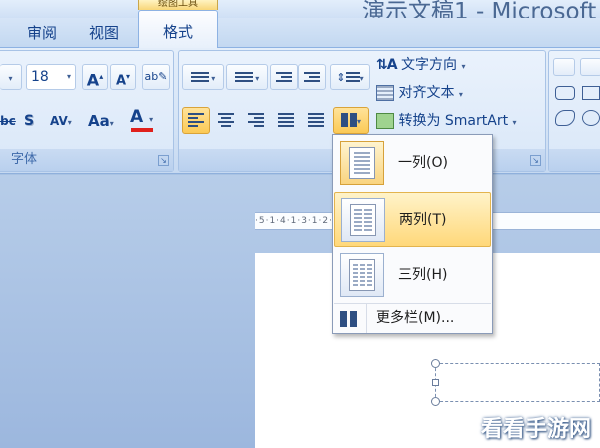  Describe the element at coordinates (156, 77) in the screenshot. I see `clear-format-icon: ab✎` at that location.